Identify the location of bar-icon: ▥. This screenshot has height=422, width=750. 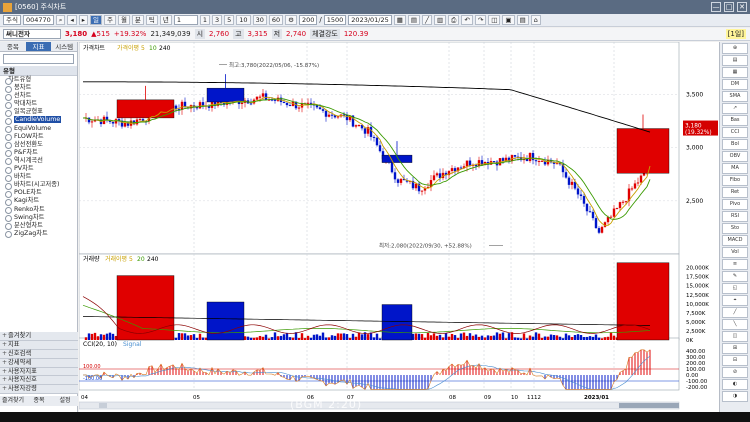
(440, 20).